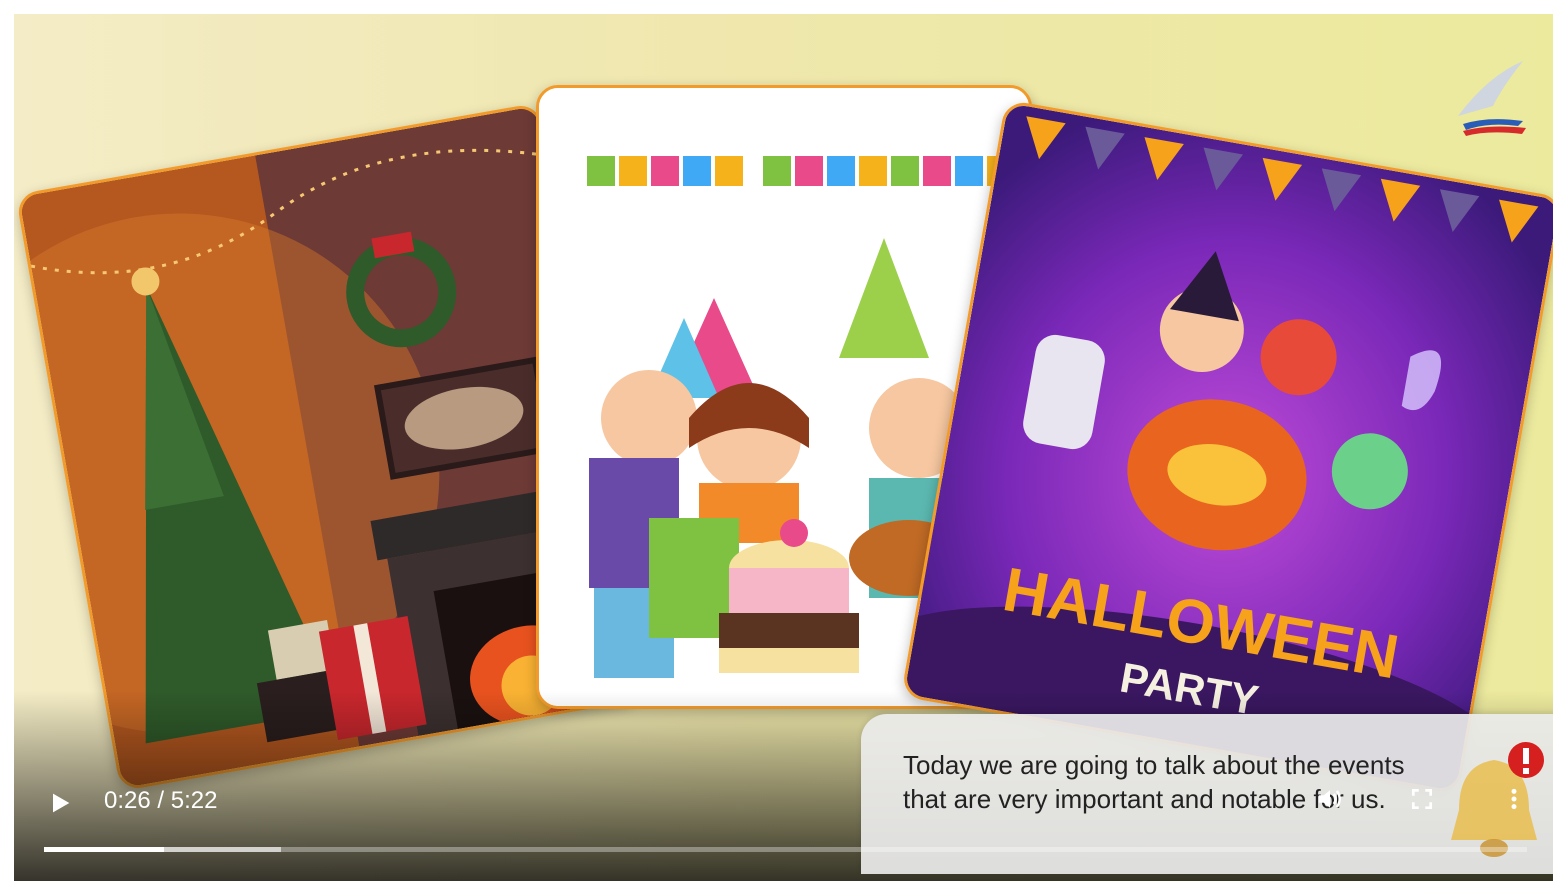 This screenshot has width=1553, height=881. I want to click on volume-icon, so click(1329, 799).